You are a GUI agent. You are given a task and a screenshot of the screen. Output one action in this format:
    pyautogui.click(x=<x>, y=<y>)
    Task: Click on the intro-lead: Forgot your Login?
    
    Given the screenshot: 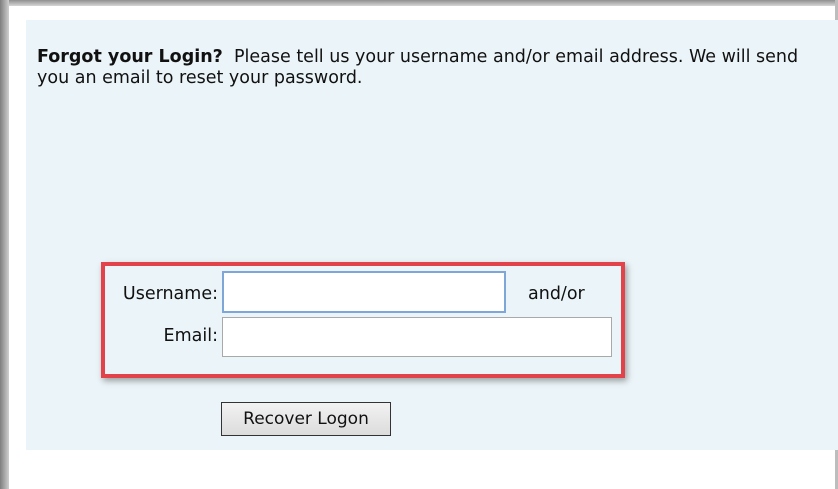 What is the action you would take?
    pyautogui.click(x=130, y=57)
    